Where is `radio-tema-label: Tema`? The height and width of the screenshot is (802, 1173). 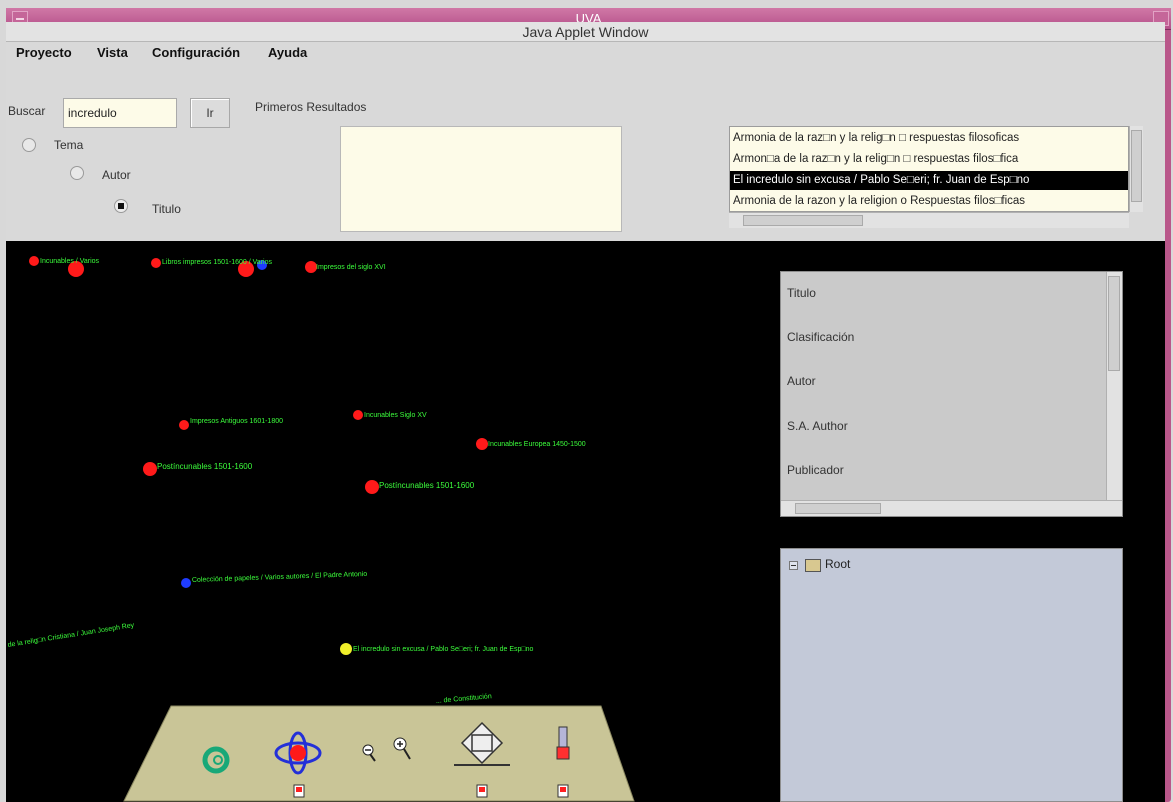
radio-tema-label: Tema is located at coordinates (69, 145).